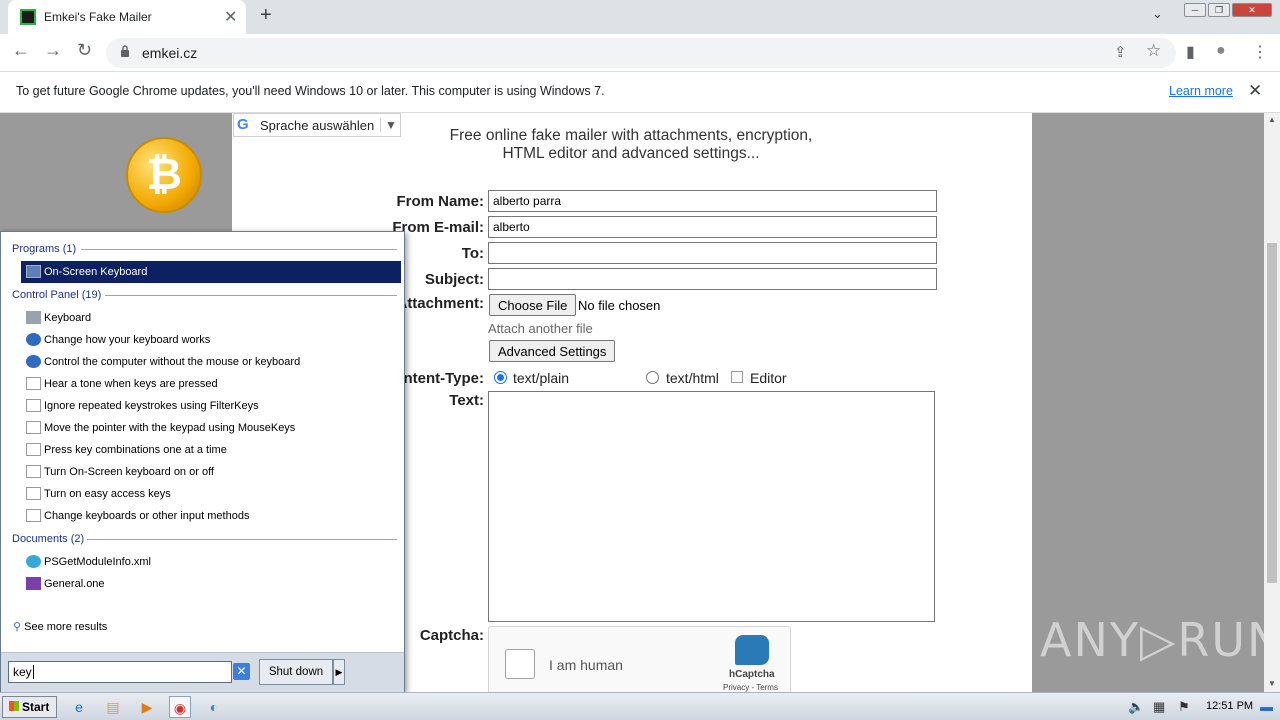 The height and width of the screenshot is (720, 1280). I want to click on result-label: Hear a tone when keys are pressed, so click(131, 384).